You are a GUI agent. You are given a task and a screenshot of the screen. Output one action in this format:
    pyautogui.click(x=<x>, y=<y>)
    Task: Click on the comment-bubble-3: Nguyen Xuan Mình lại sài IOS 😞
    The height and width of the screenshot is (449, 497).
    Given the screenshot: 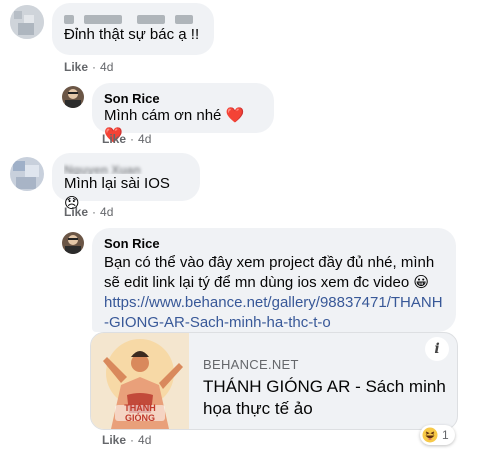 What is the action you would take?
    pyautogui.click(x=126, y=182)
    